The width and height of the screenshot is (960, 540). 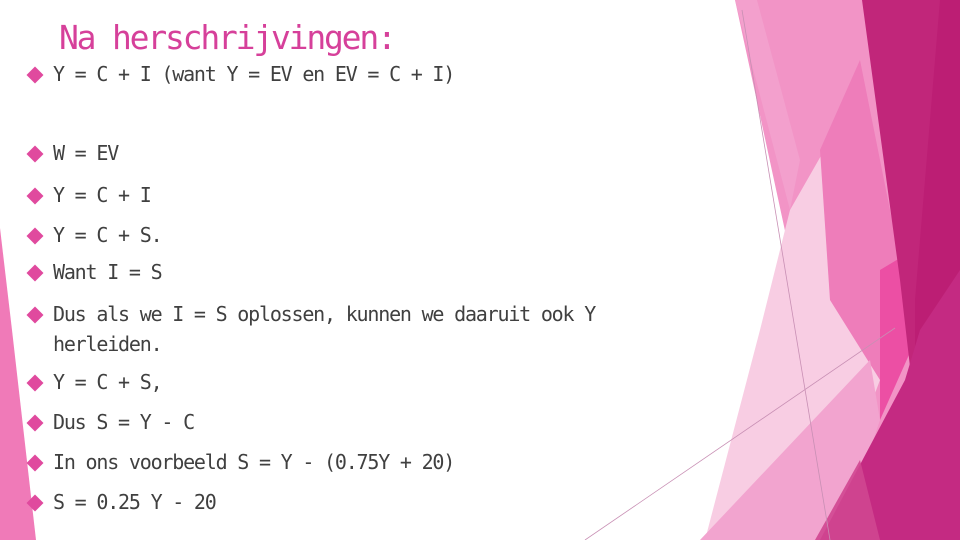 What do you see at coordinates (86, 153) in the screenshot?
I see `bullet-text: W = EV` at bounding box center [86, 153].